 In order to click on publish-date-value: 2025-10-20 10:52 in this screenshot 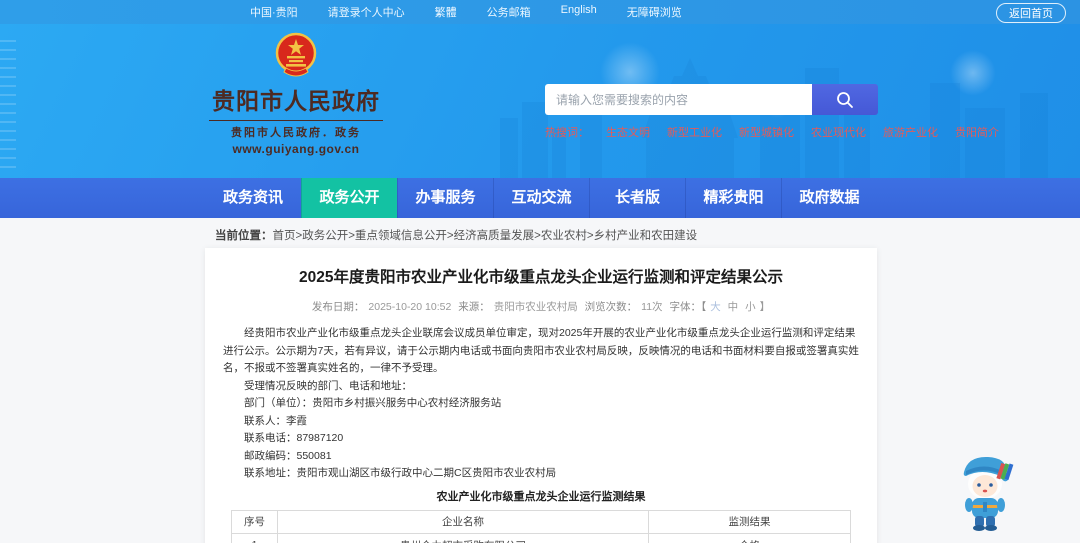, I will do `click(410, 307)`.